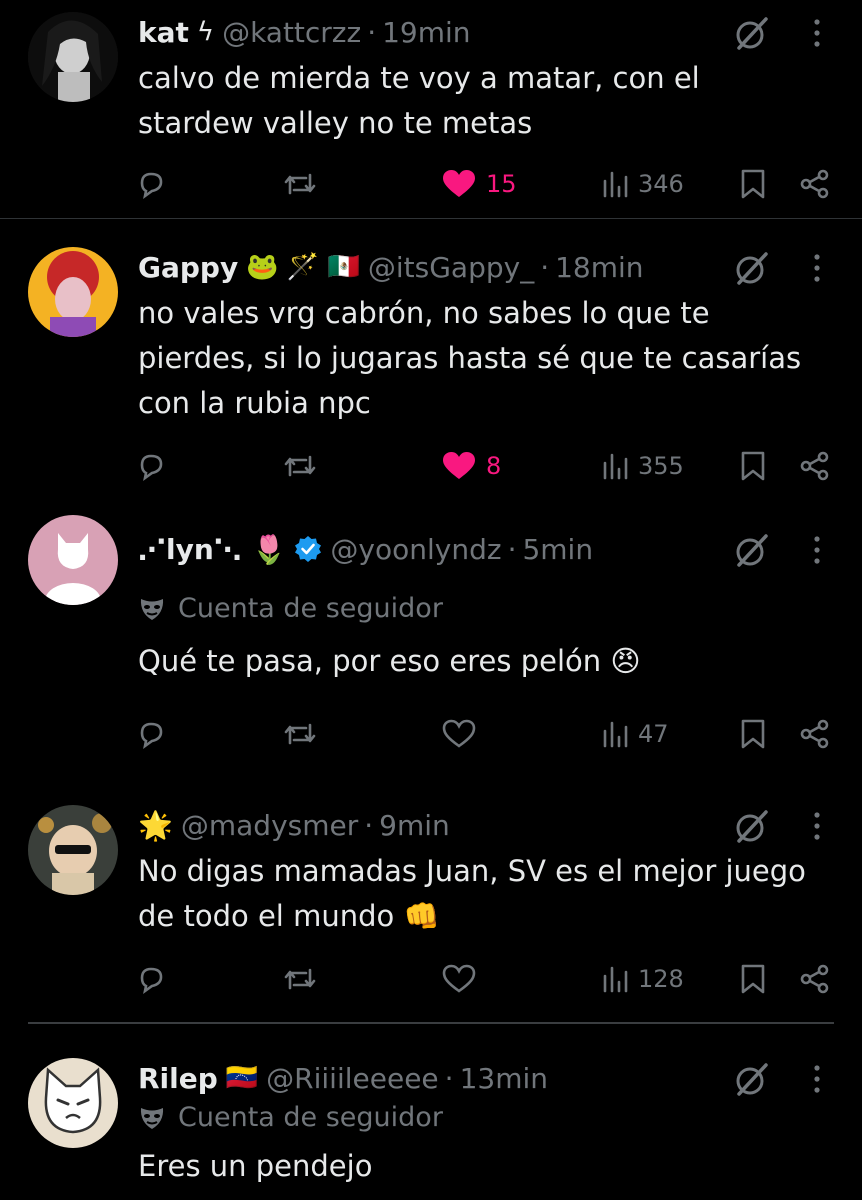  I want to click on like-button: 15, so click(479, 184).